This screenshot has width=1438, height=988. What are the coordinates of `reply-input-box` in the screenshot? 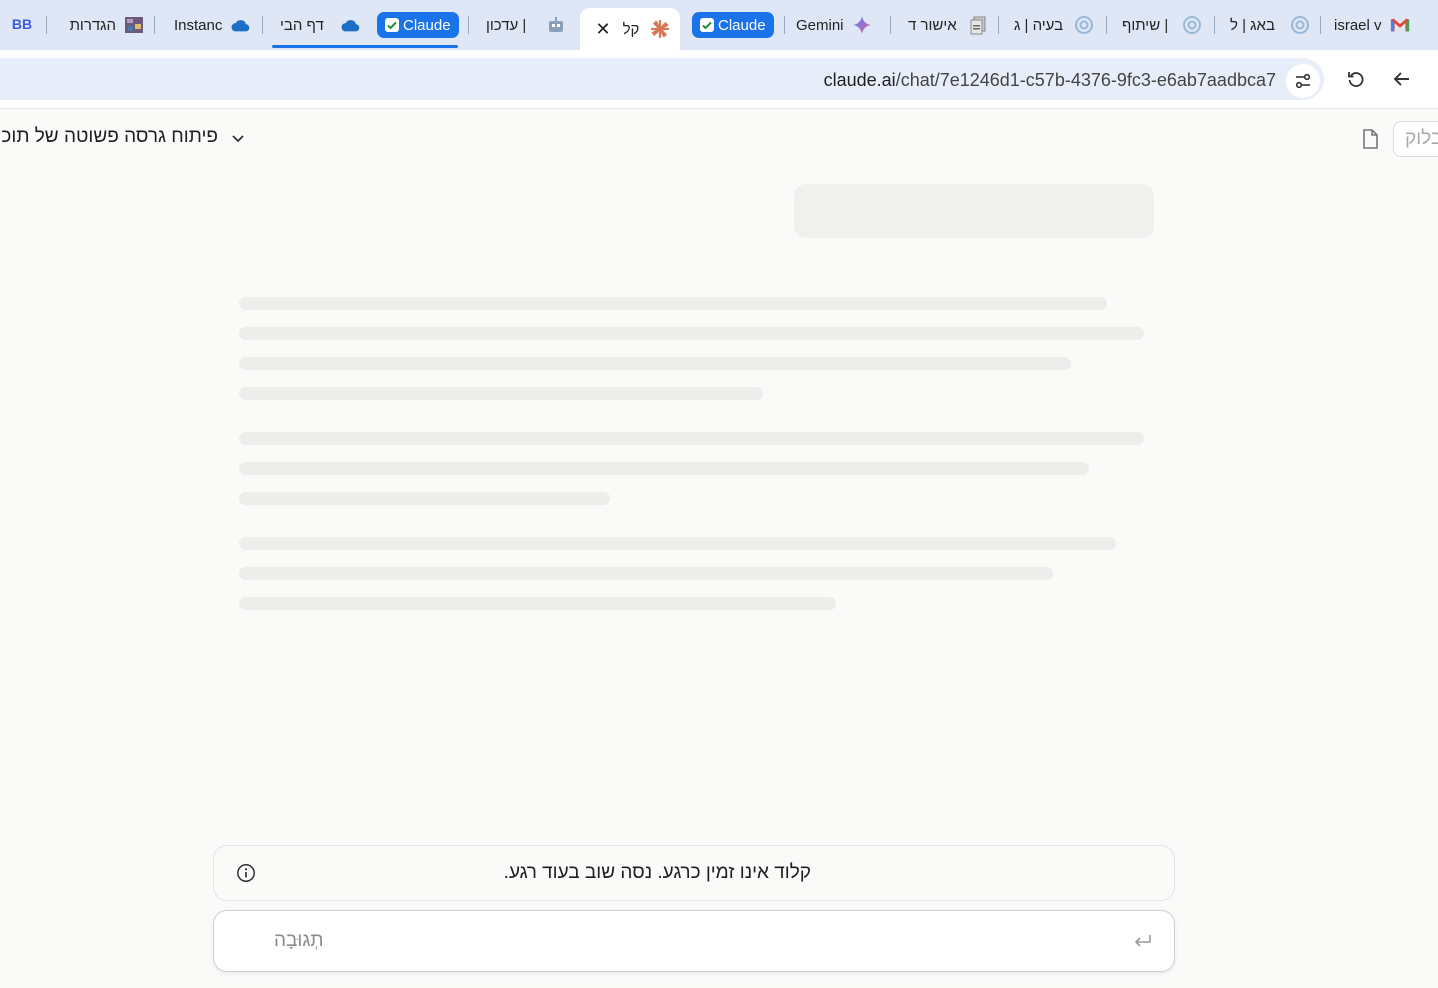 It's located at (694, 941).